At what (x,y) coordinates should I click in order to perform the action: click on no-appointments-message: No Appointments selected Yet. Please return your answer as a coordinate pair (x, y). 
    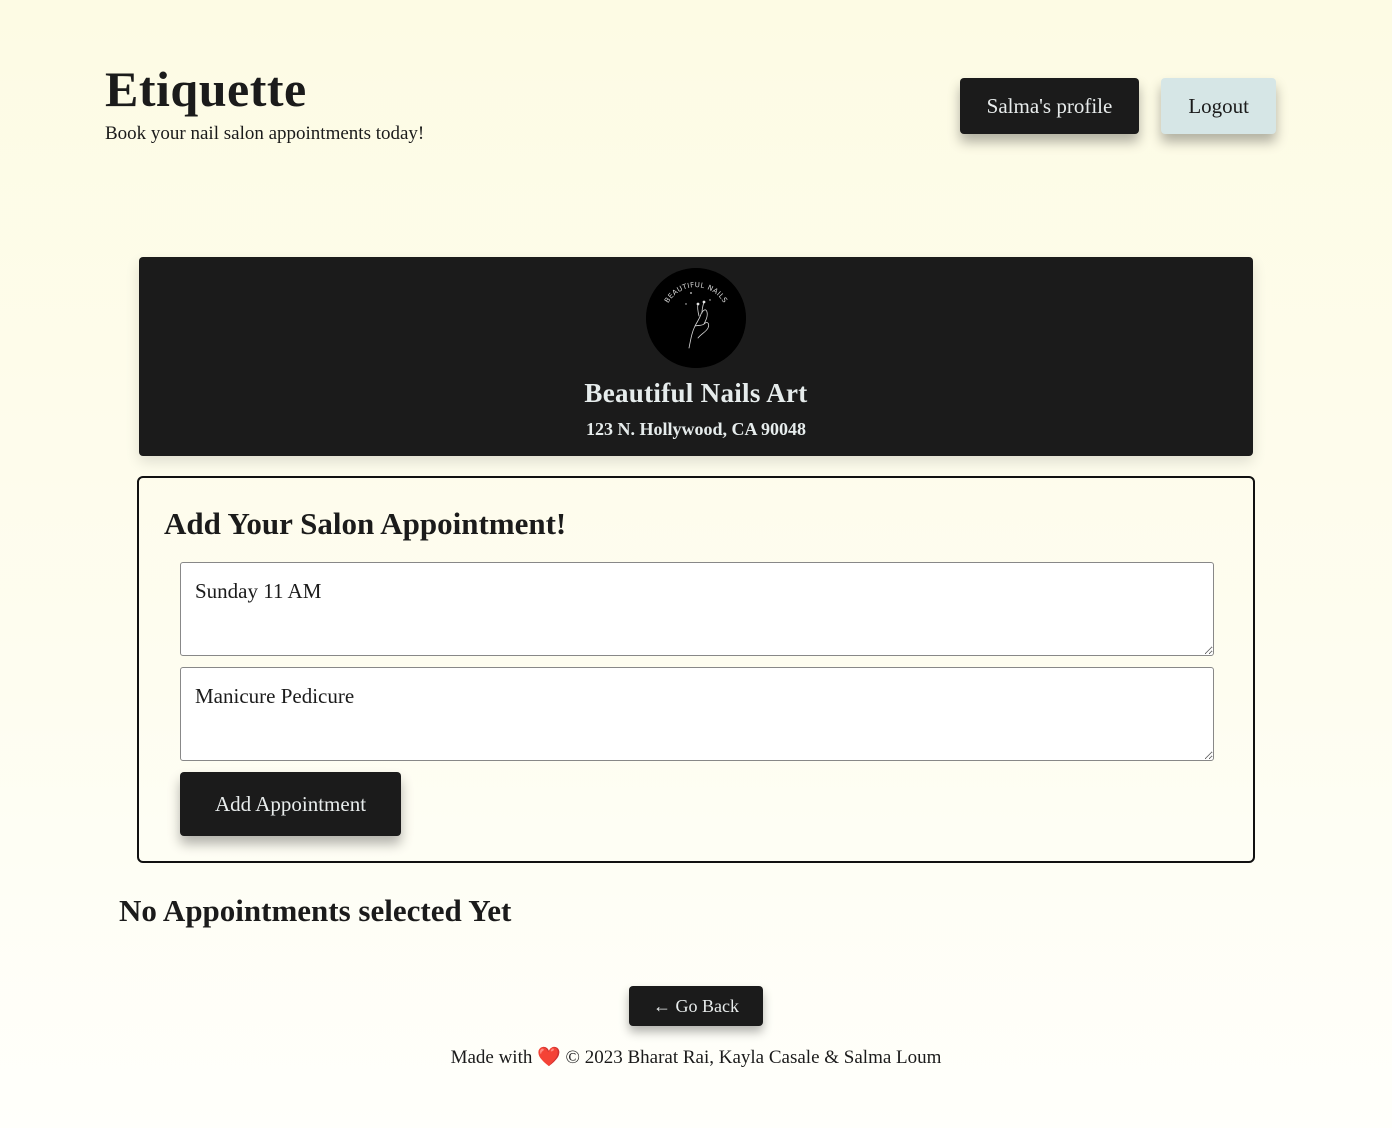
    Looking at the image, I should click on (315, 910).